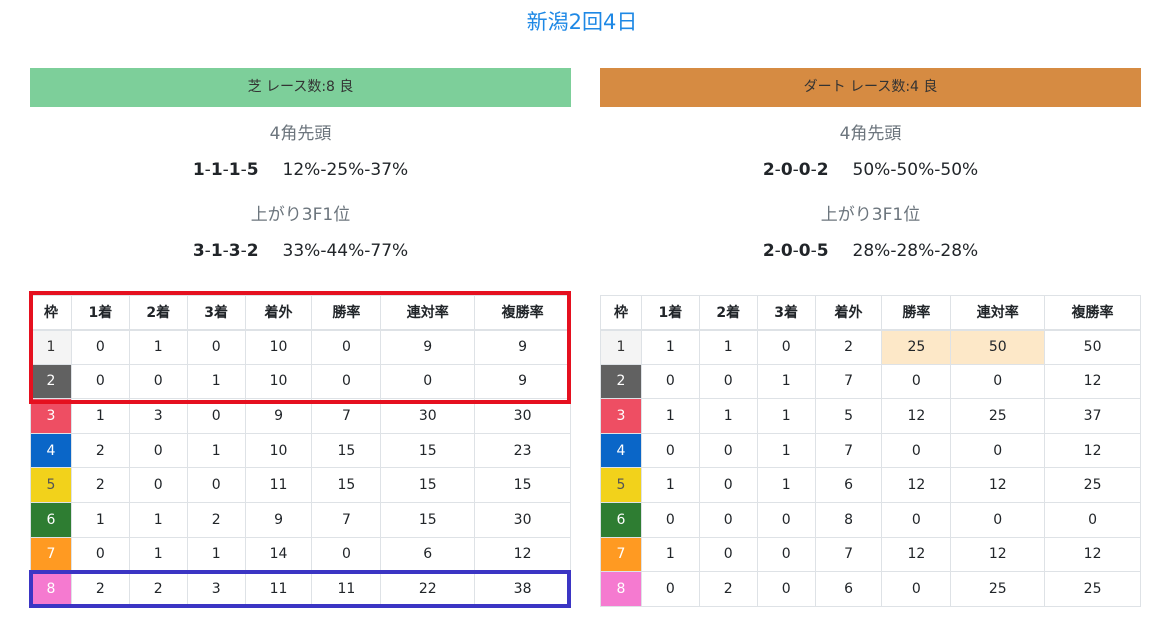 Image resolution: width=1164 pixels, height=623 pixels. I want to click on table-row: 60008000, so click(870, 519).